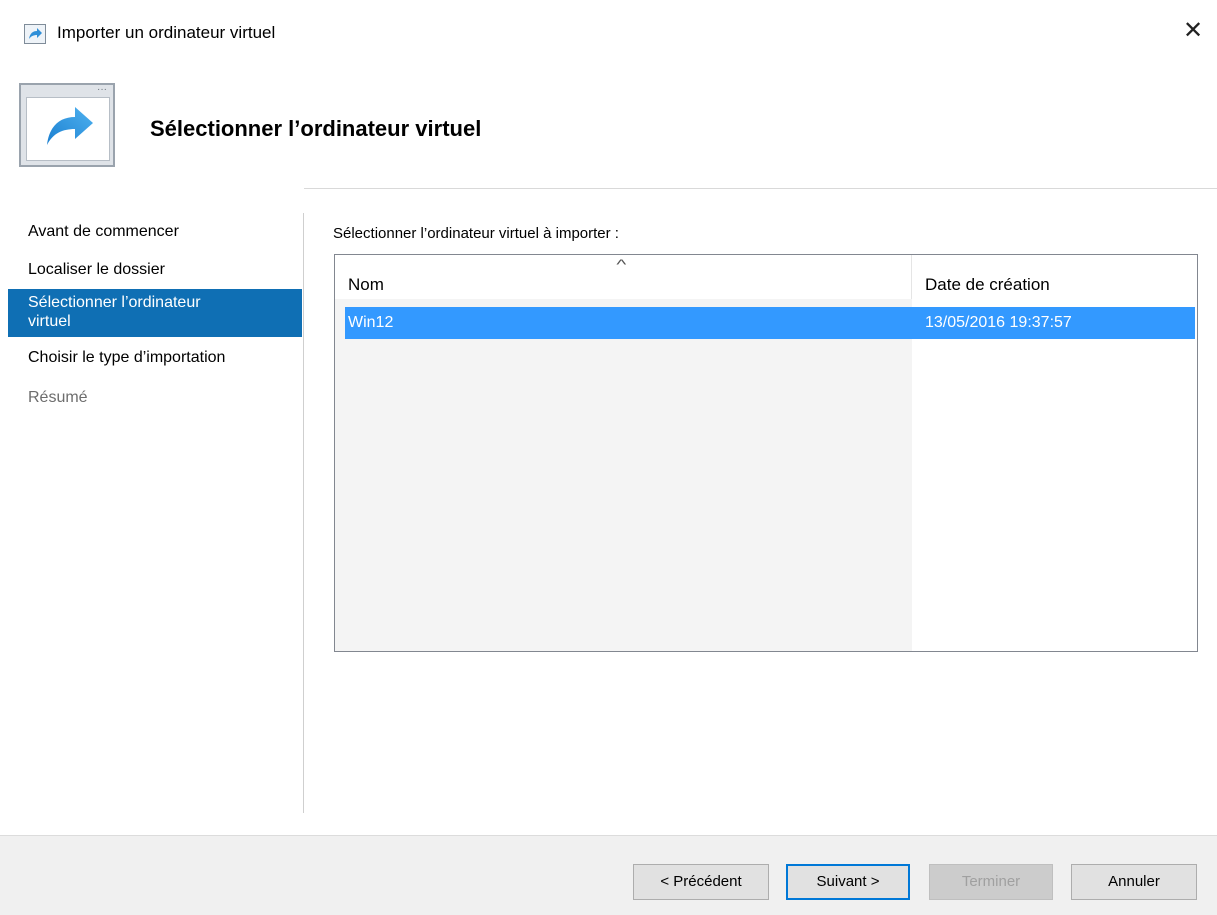  I want to click on nav-divider, so click(303, 513).